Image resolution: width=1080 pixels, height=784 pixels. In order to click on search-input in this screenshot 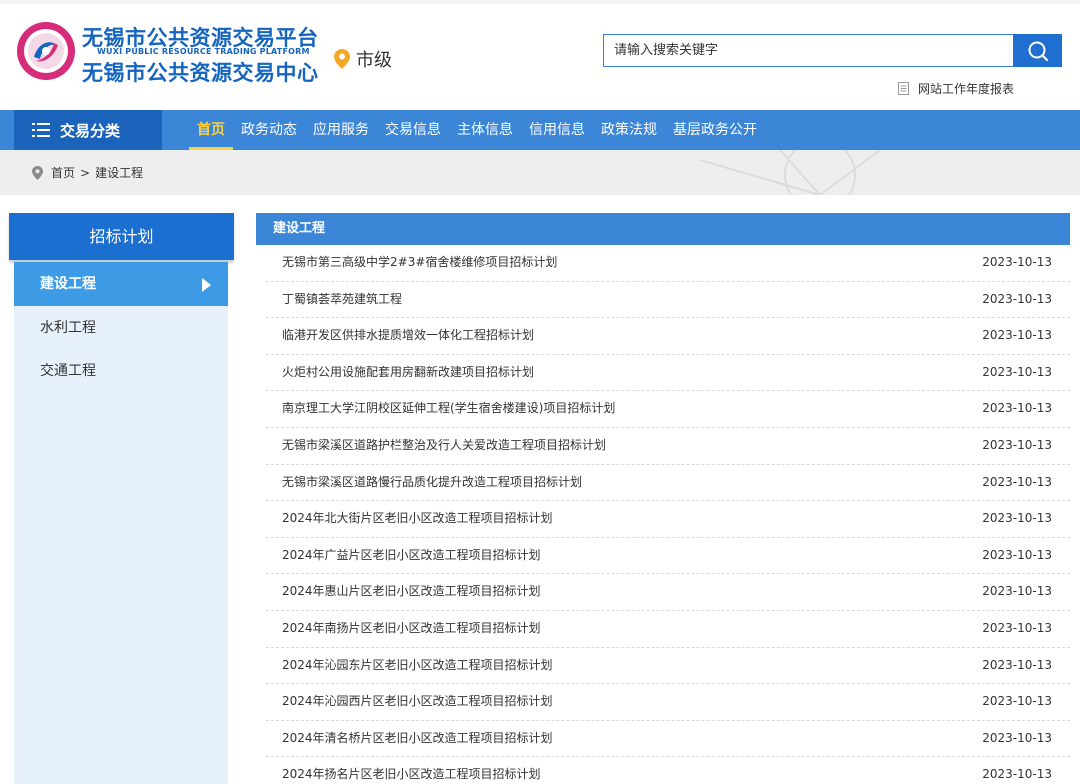, I will do `click(808, 50)`.